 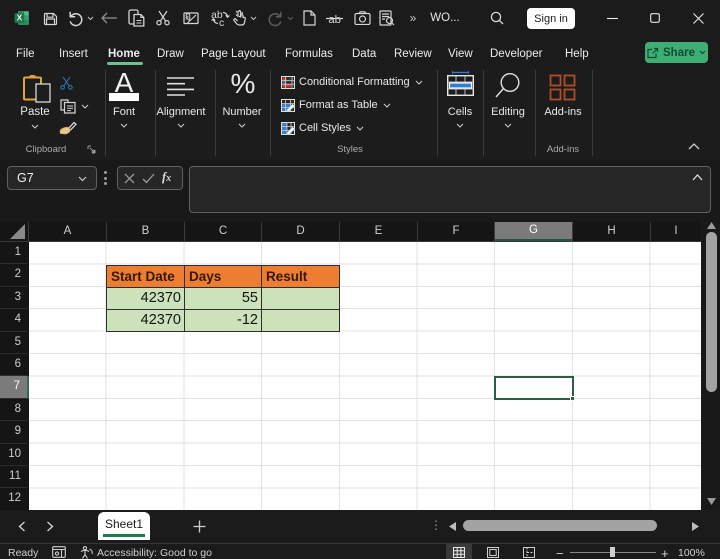 What do you see at coordinates (334, 19) in the screenshot?
I see `svg-text: ab` at bounding box center [334, 19].